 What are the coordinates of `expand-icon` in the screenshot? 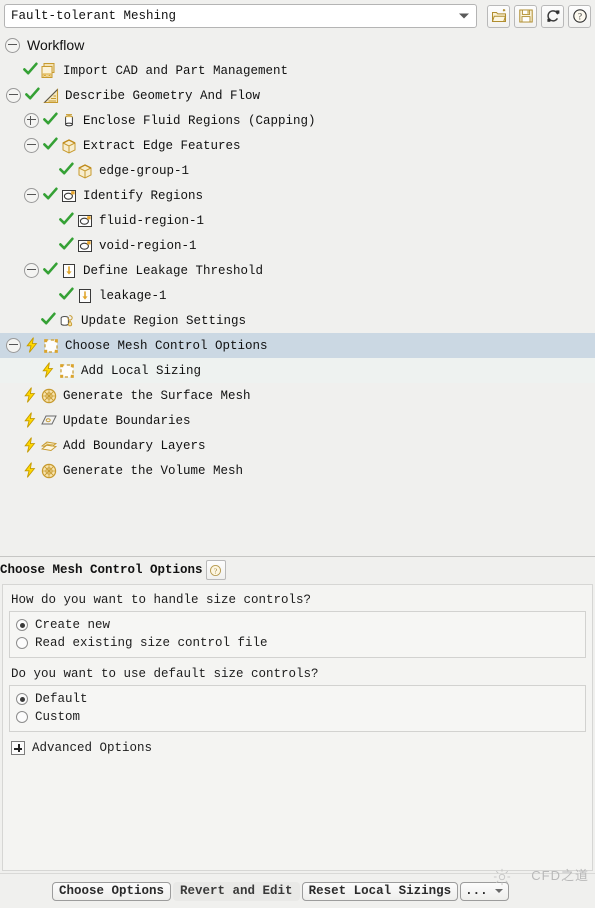 It's located at (31, 120).